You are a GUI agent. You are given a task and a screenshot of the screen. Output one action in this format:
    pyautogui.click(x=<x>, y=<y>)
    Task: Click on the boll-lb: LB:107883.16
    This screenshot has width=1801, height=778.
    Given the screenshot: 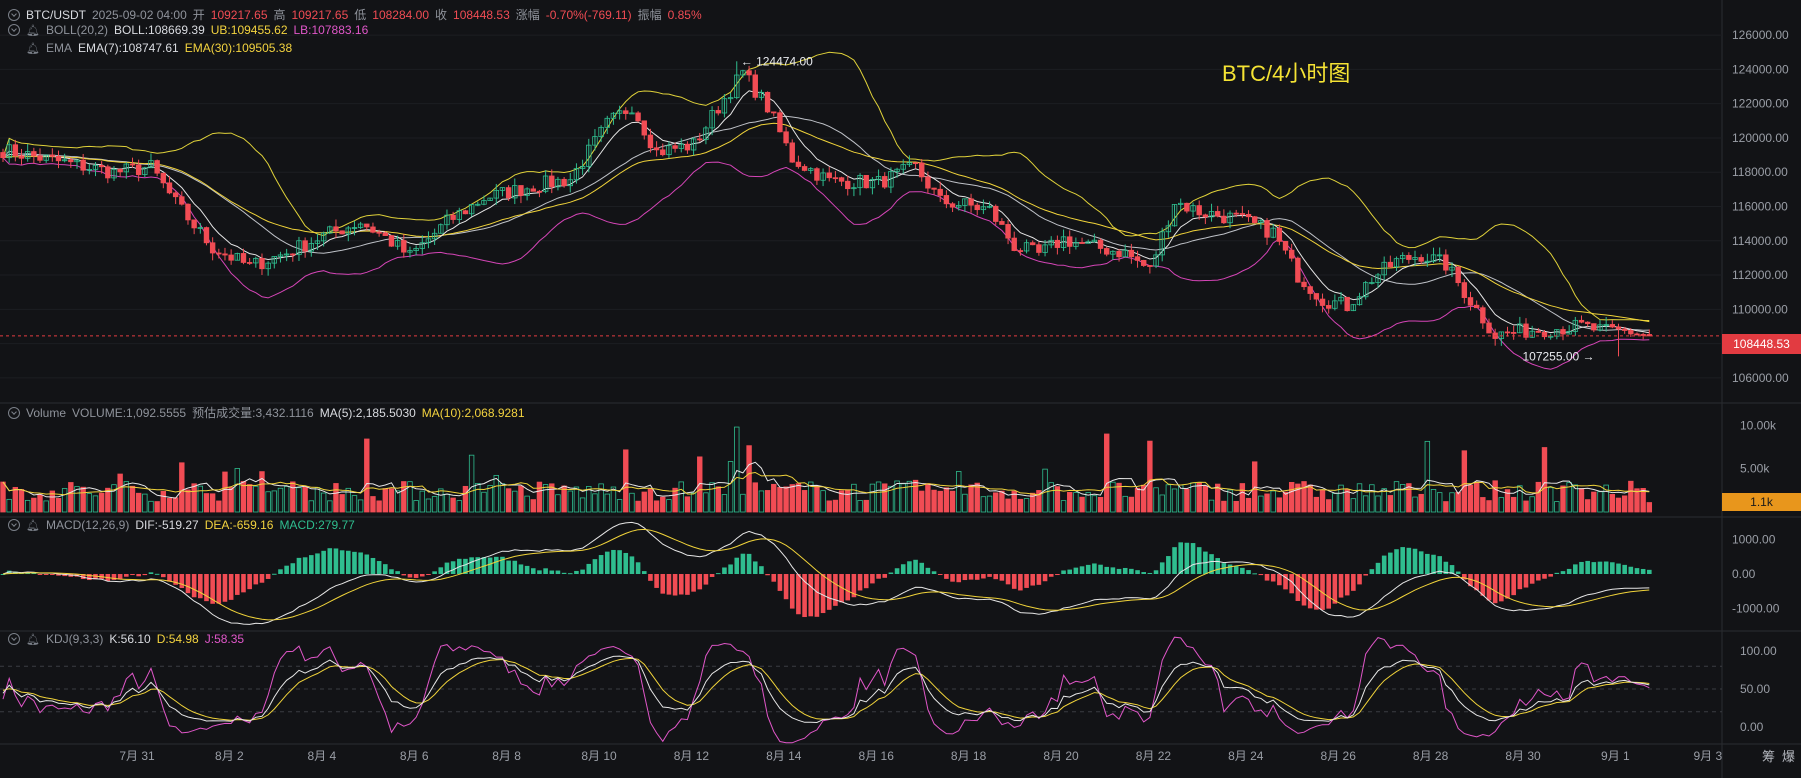 What is the action you would take?
    pyautogui.click(x=331, y=30)
    